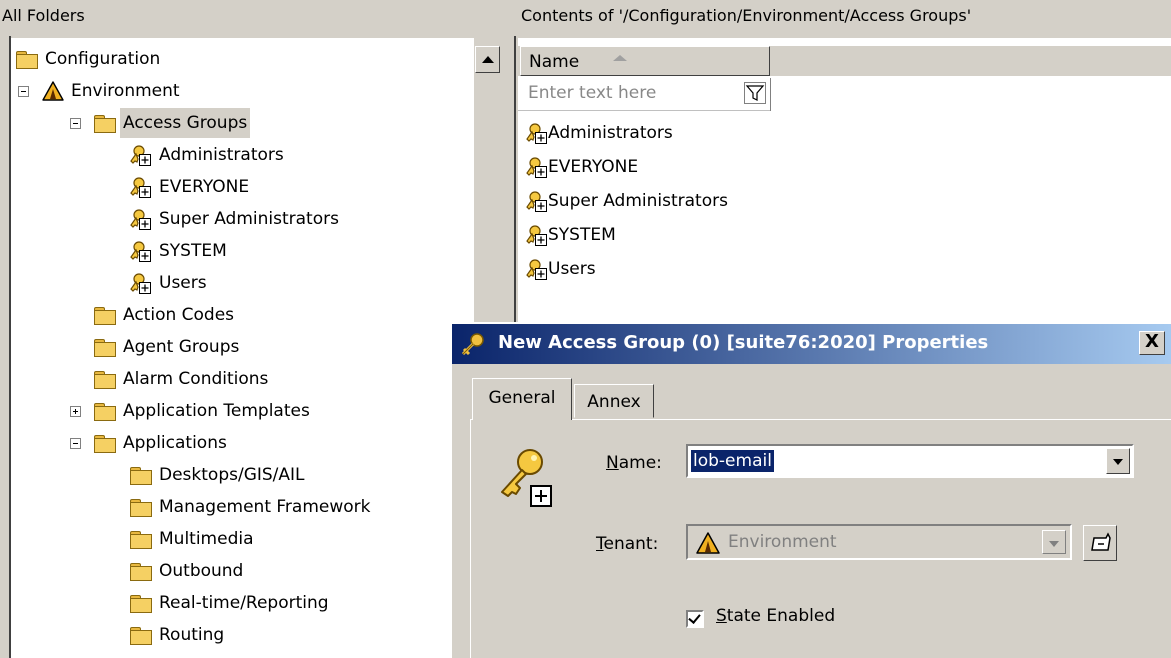 This screenshot has height=658, width=1171. Describe the element at coordinates (53, 91) in the screenshot. I see `warning-icon` at that location.